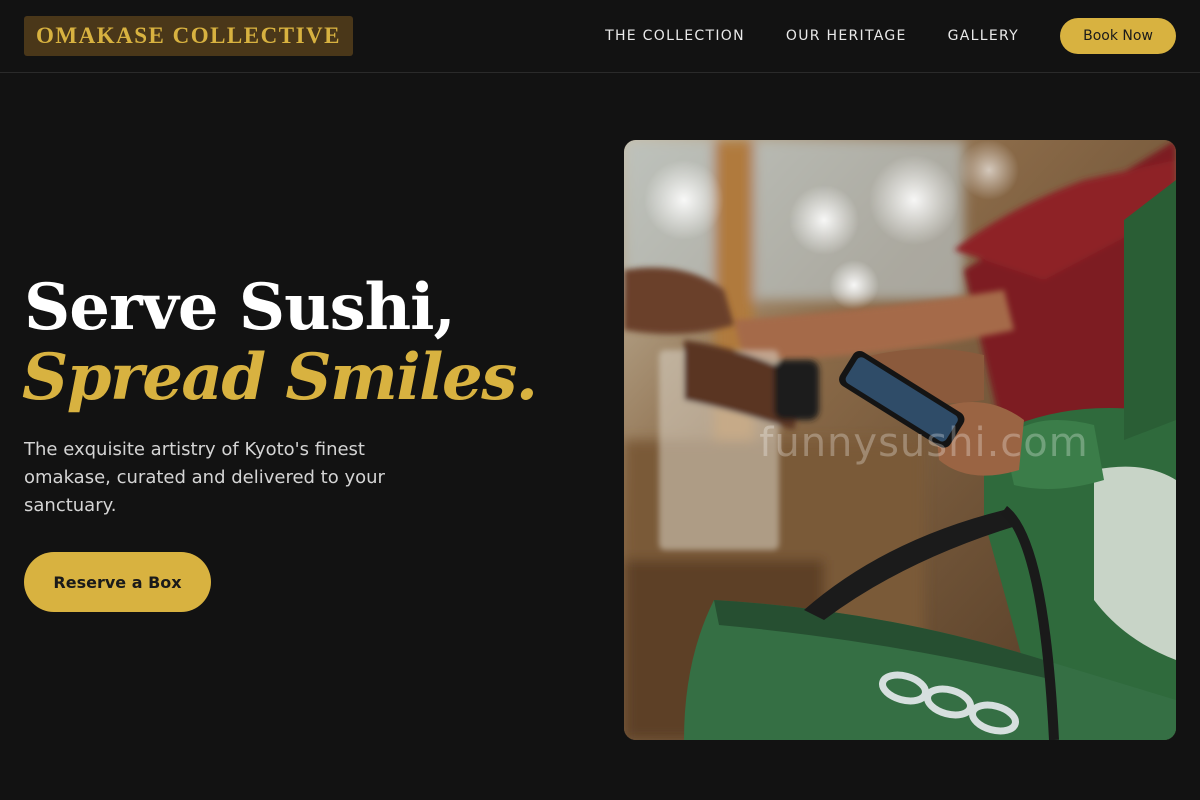 The width and height of the screenshot is (1200, 800). I want to click on nav-link-gallery: GALLERY, so click(983, 36).